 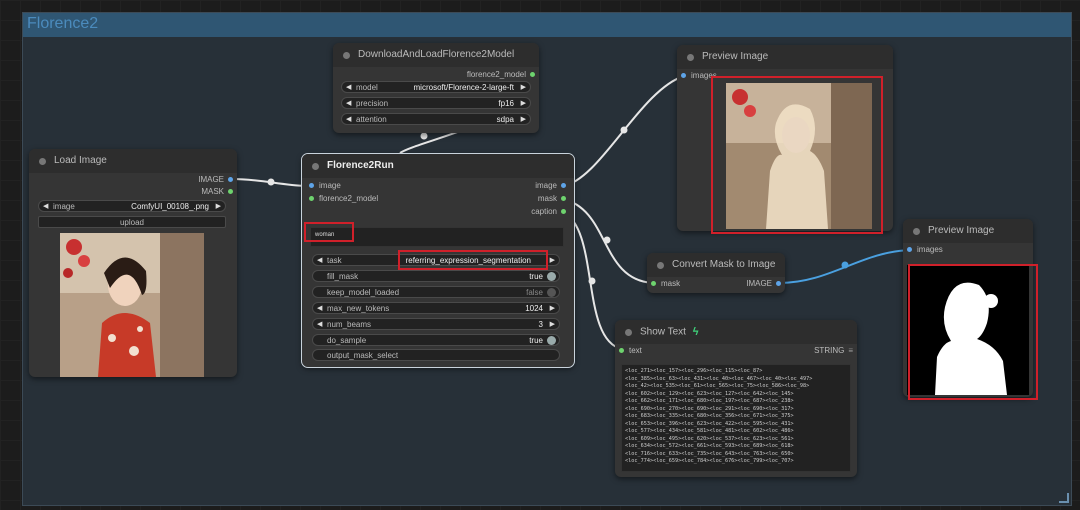 What do you see at coordinates (132, 206) in the screenshot?
I see `image-combo: ◀ image ComfyUI_00108_.png ▶` at bounding box center [132, 206].